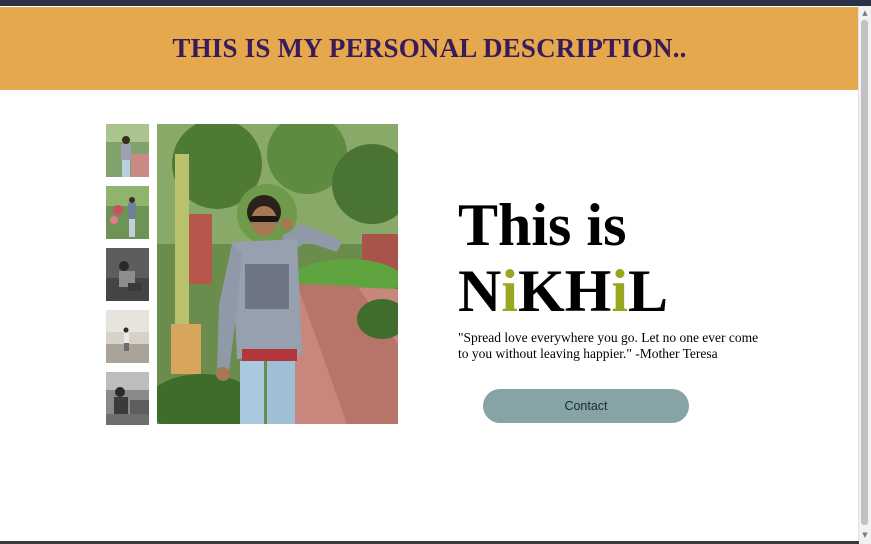  I want to click on page-title: THIS IS MY PERSONAL DESCRIPTION.., so click(429, 48).